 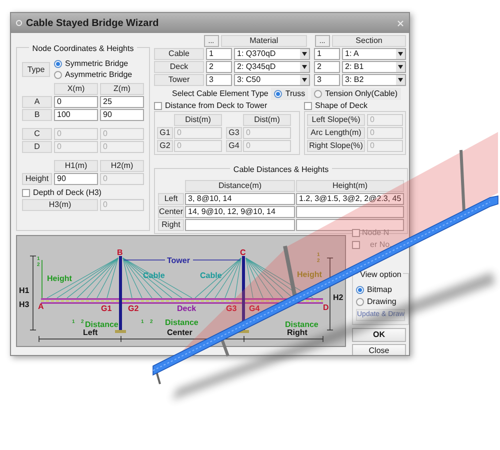 What do you see at coordinates (369, 41) in the screenshot?
I see `field-label: Section` at bounding box center [369, 41].